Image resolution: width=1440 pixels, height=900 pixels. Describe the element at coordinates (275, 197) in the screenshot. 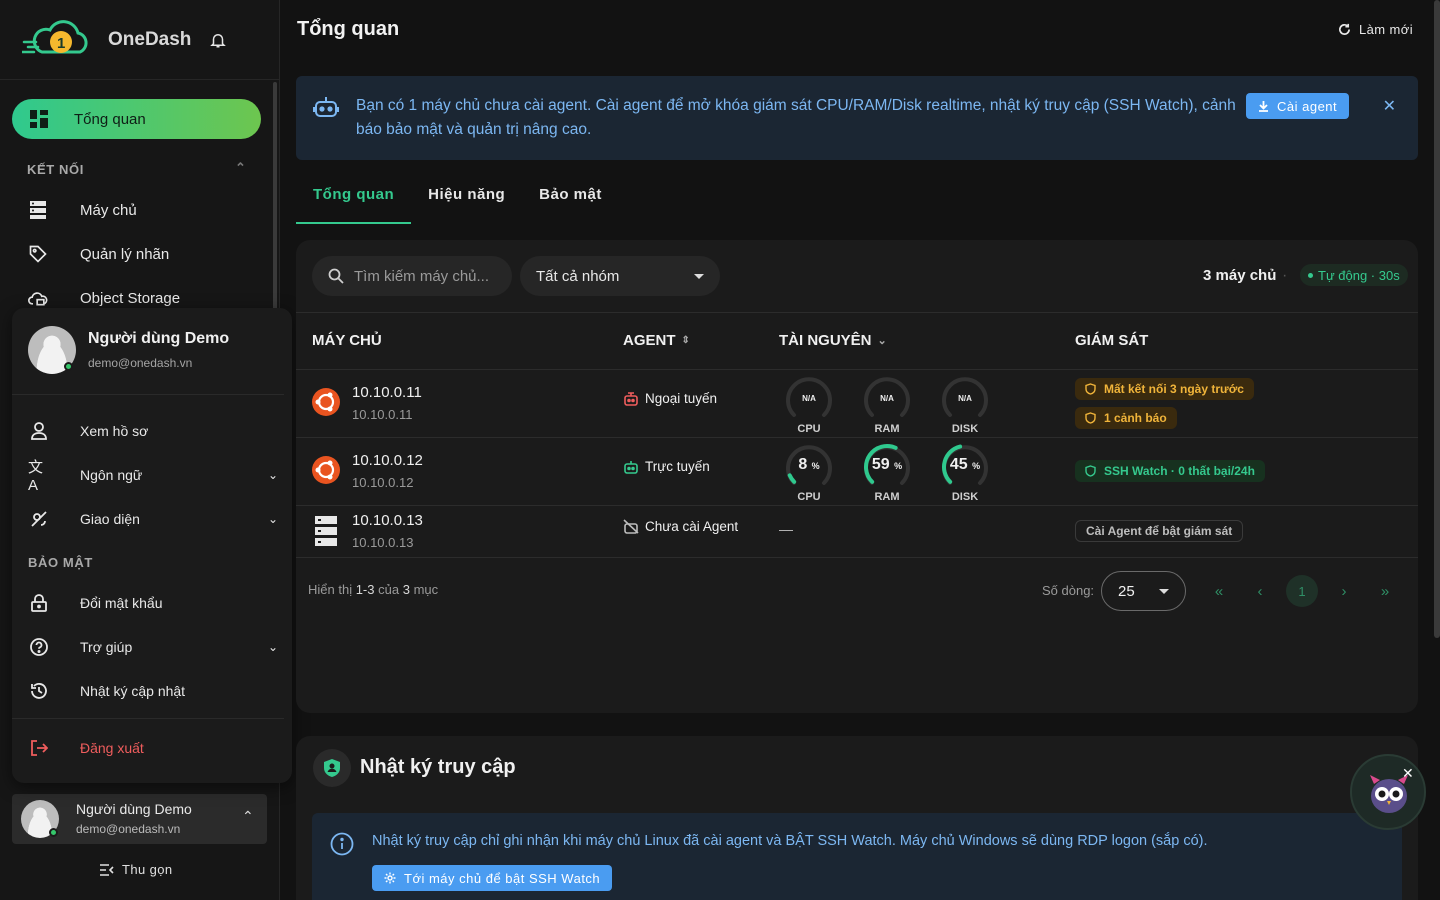

I see `sidebar-scrollbar` at that location.